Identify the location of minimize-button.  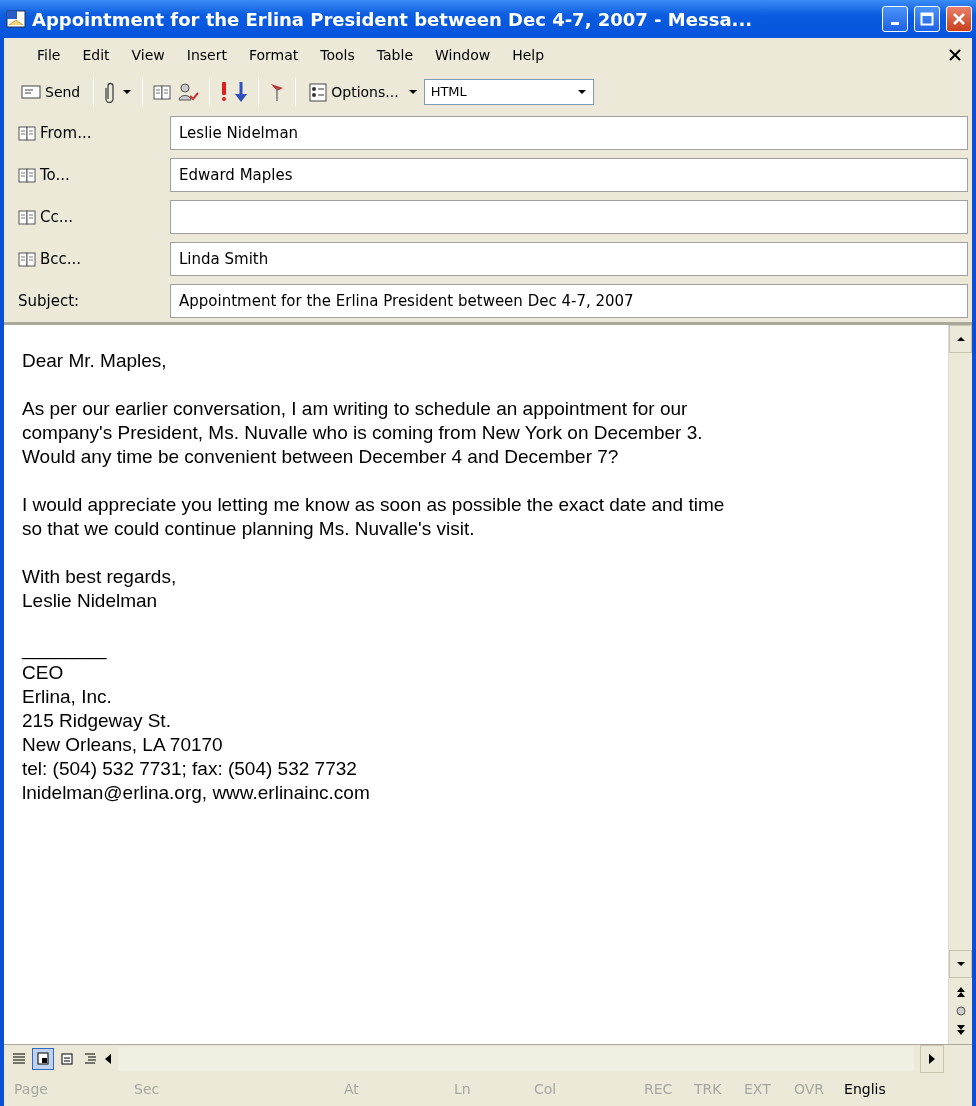
(895, 19).